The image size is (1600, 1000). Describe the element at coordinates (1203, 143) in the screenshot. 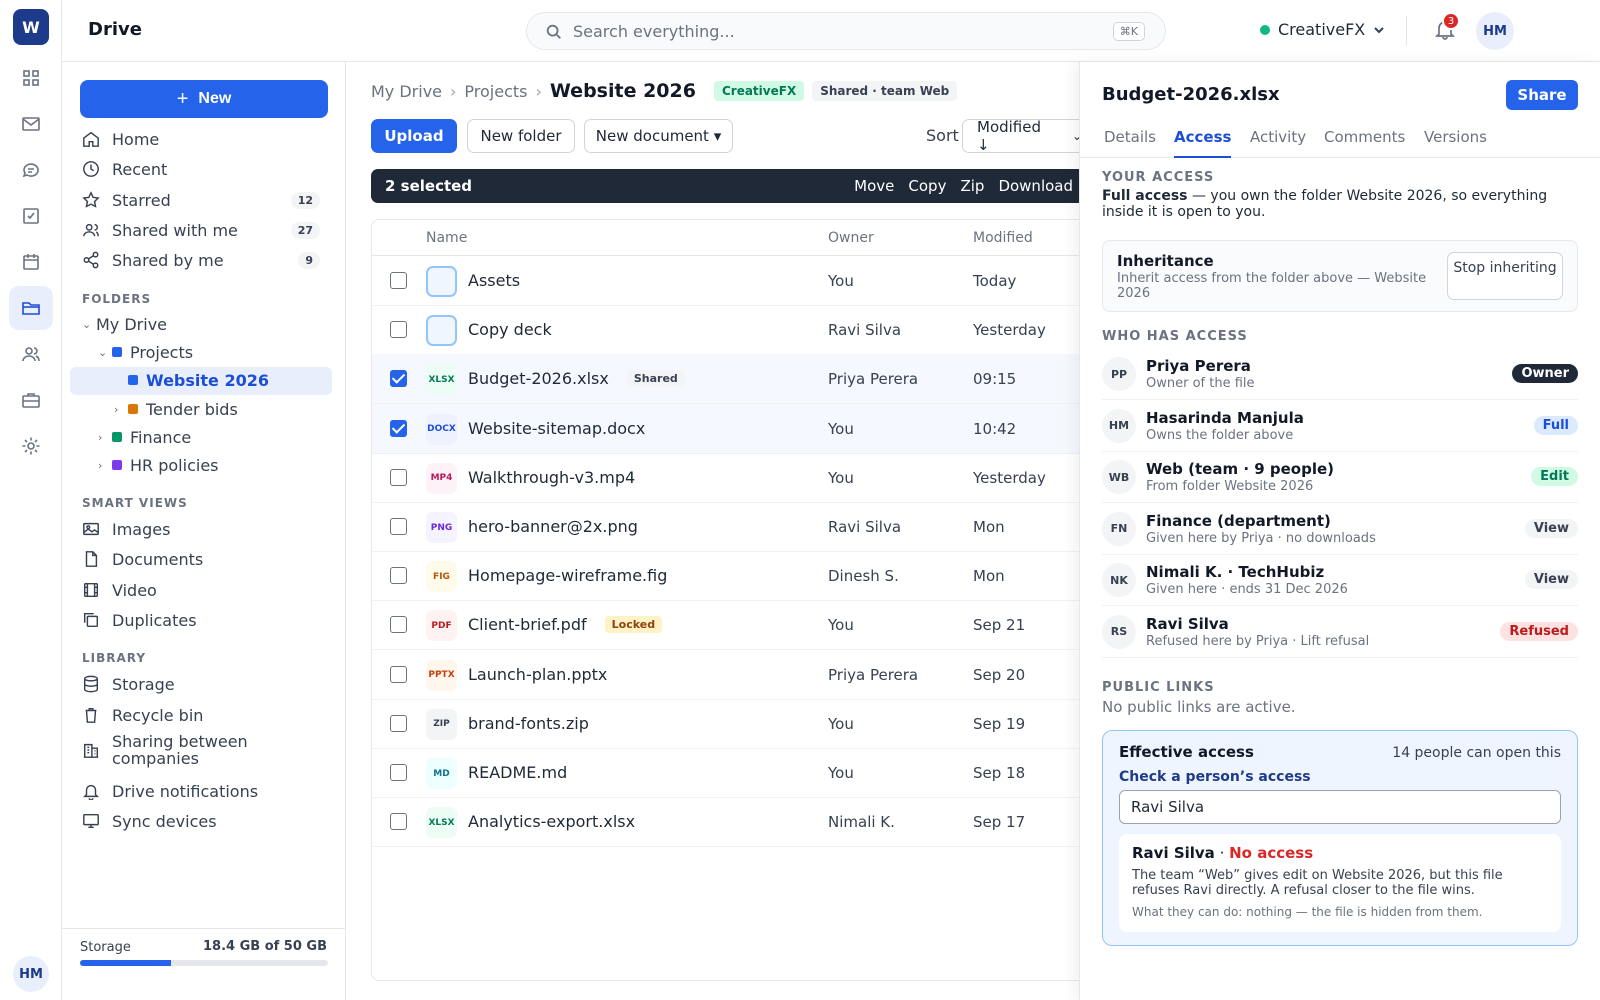

I see `tab-access: Access` at that location.